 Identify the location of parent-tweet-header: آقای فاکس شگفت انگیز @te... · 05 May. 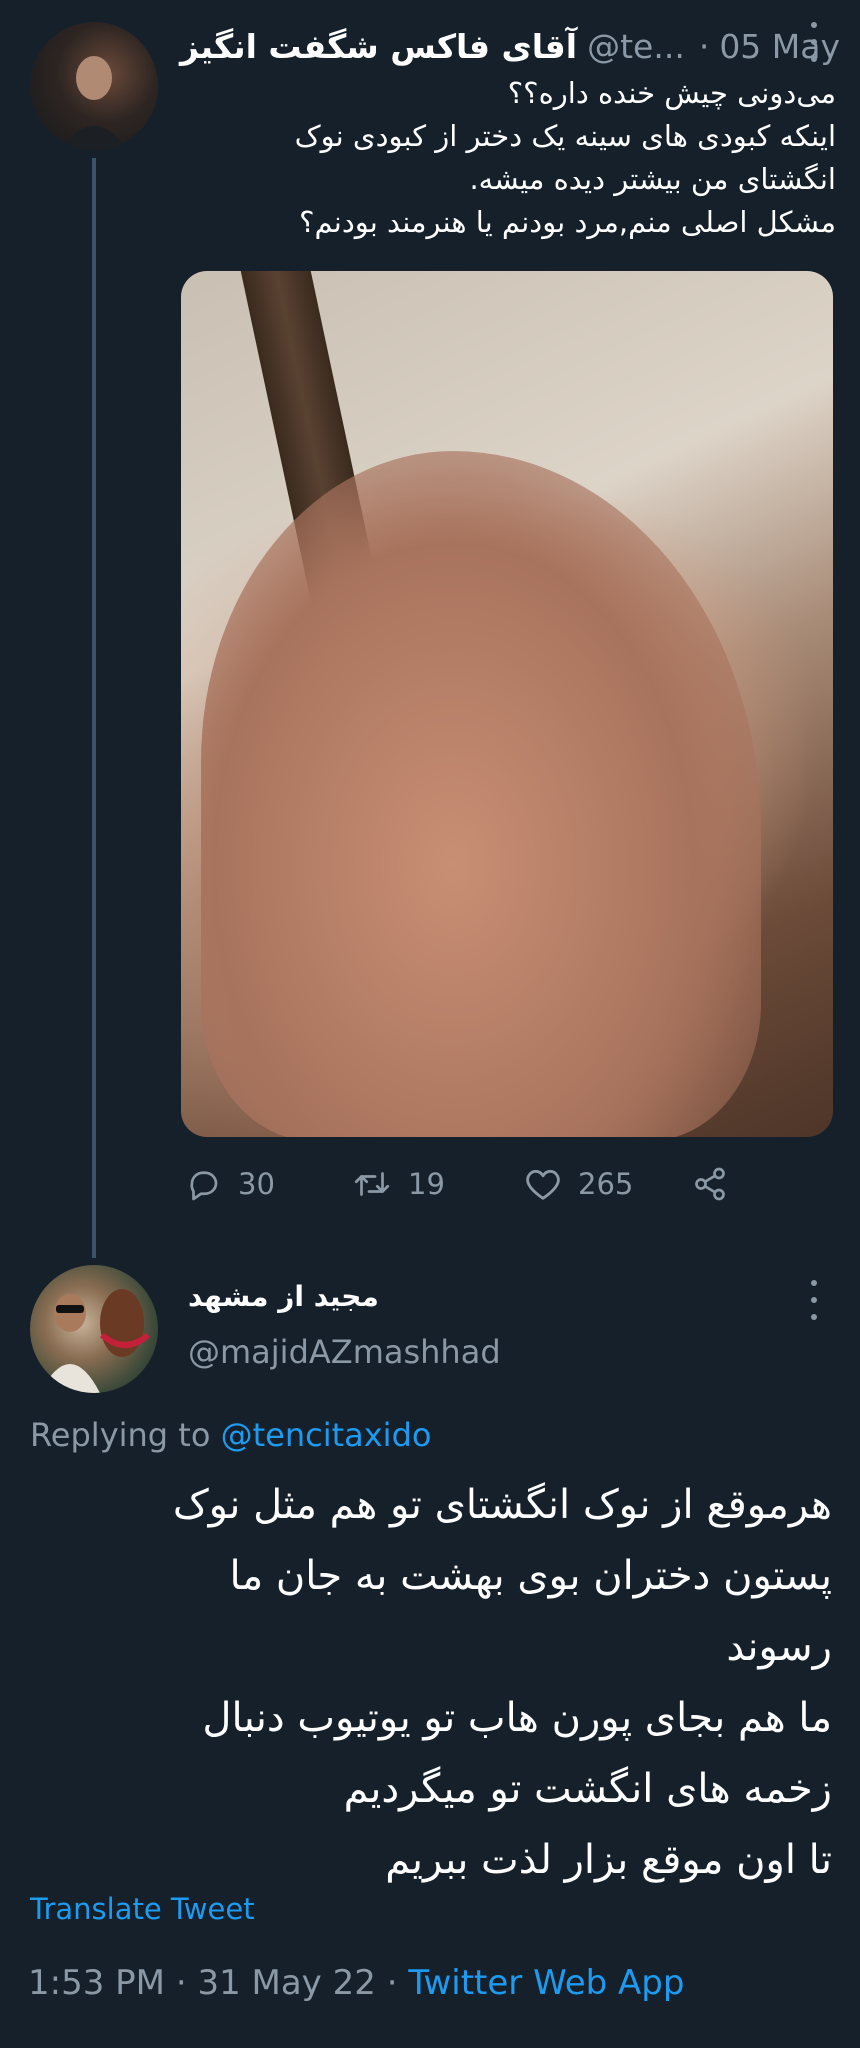
(510, 46).